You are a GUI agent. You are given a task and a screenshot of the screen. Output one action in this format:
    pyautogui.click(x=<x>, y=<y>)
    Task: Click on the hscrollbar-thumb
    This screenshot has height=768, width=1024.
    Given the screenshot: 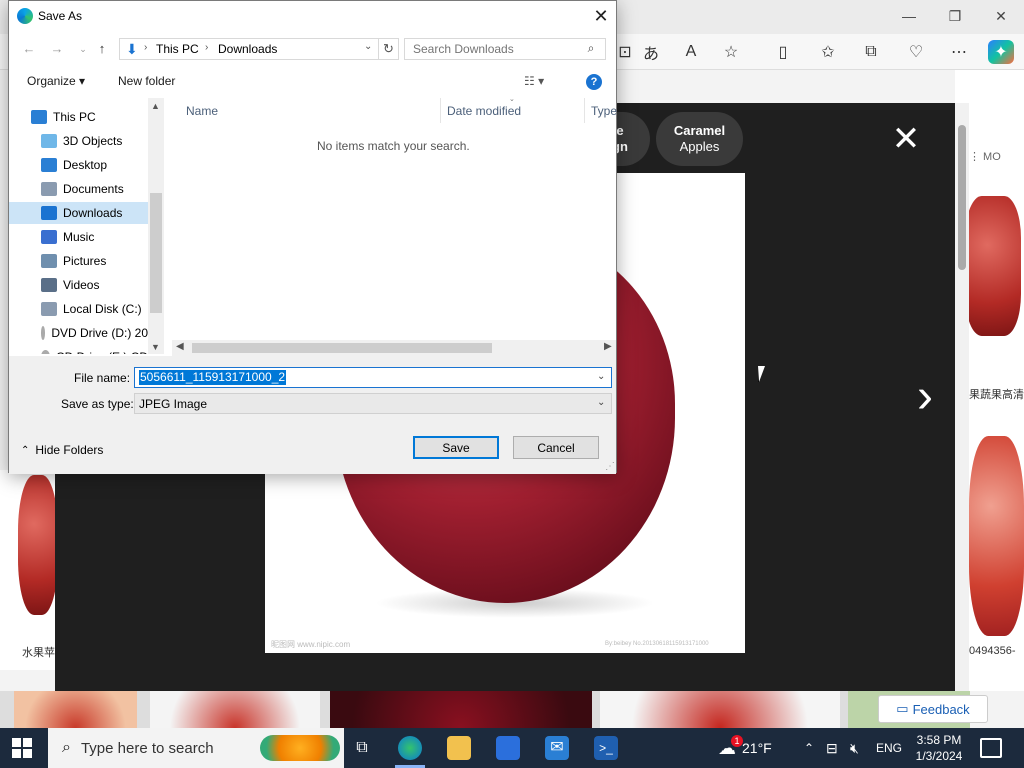 What is the action you would take?
    pyautogui.click(x=342, y=348)
    